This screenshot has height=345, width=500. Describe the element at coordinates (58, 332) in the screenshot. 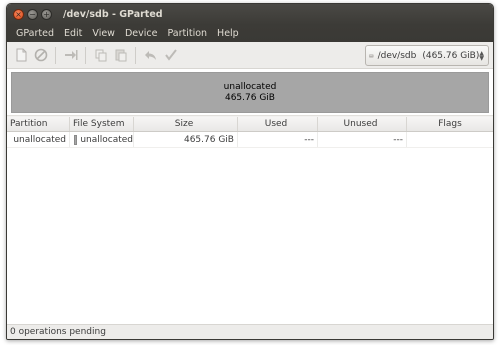

I see `status-text: 0 operations pending` at that location.